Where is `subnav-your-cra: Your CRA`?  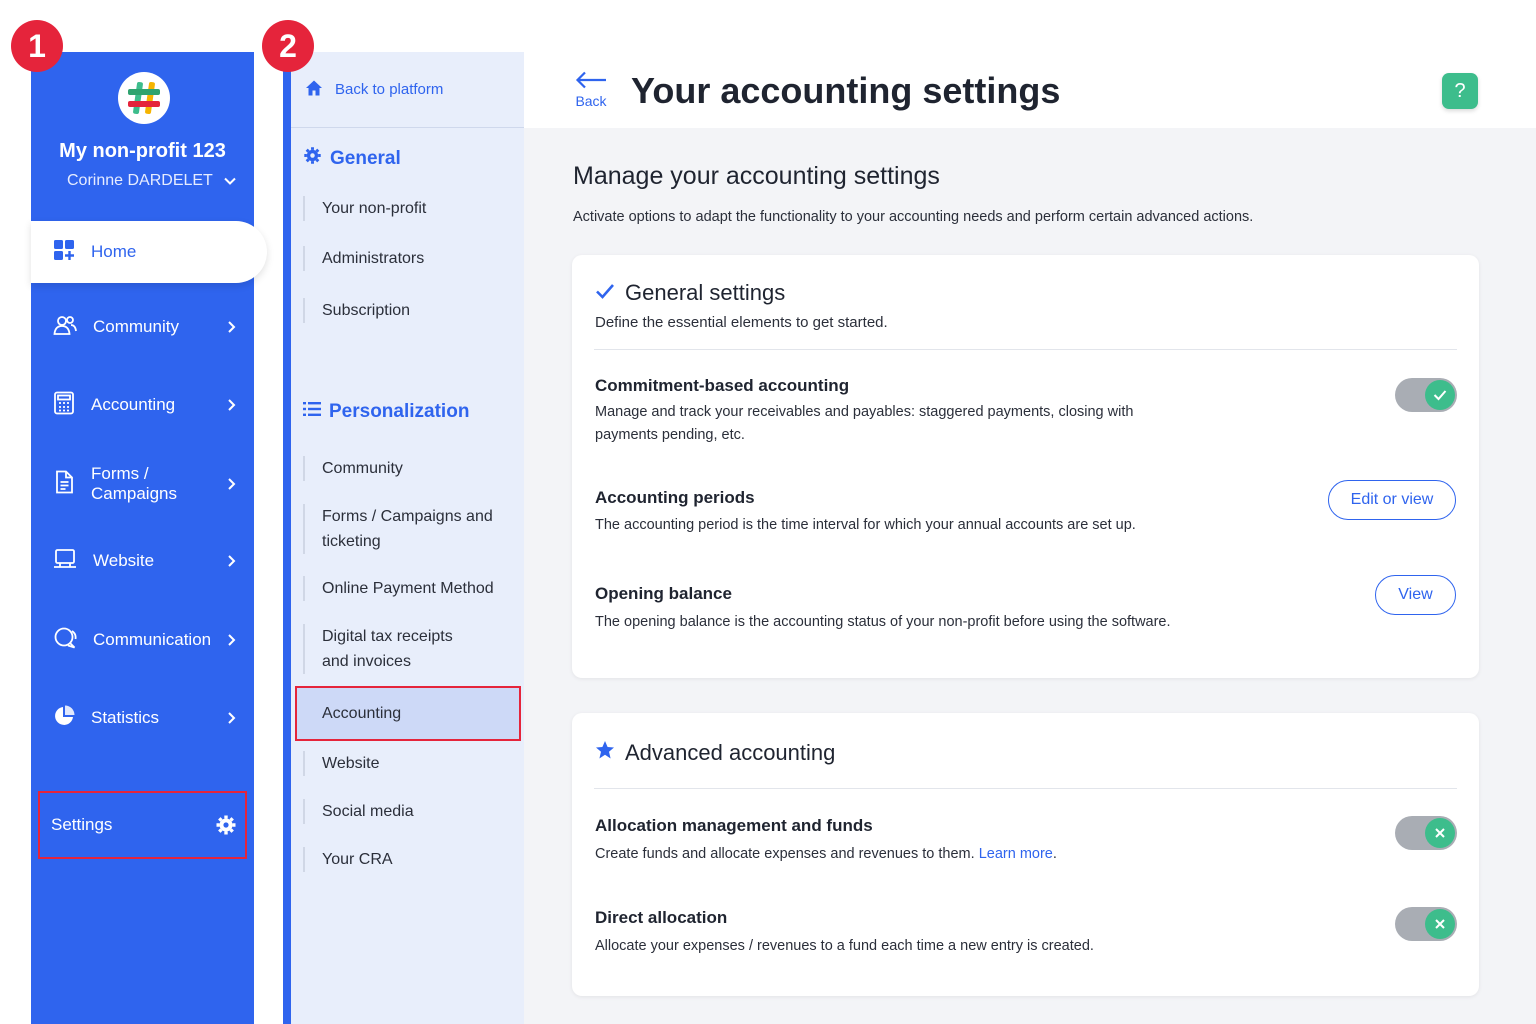 subnav-your-cra: Your CRA is located at coordinates (411, 859).